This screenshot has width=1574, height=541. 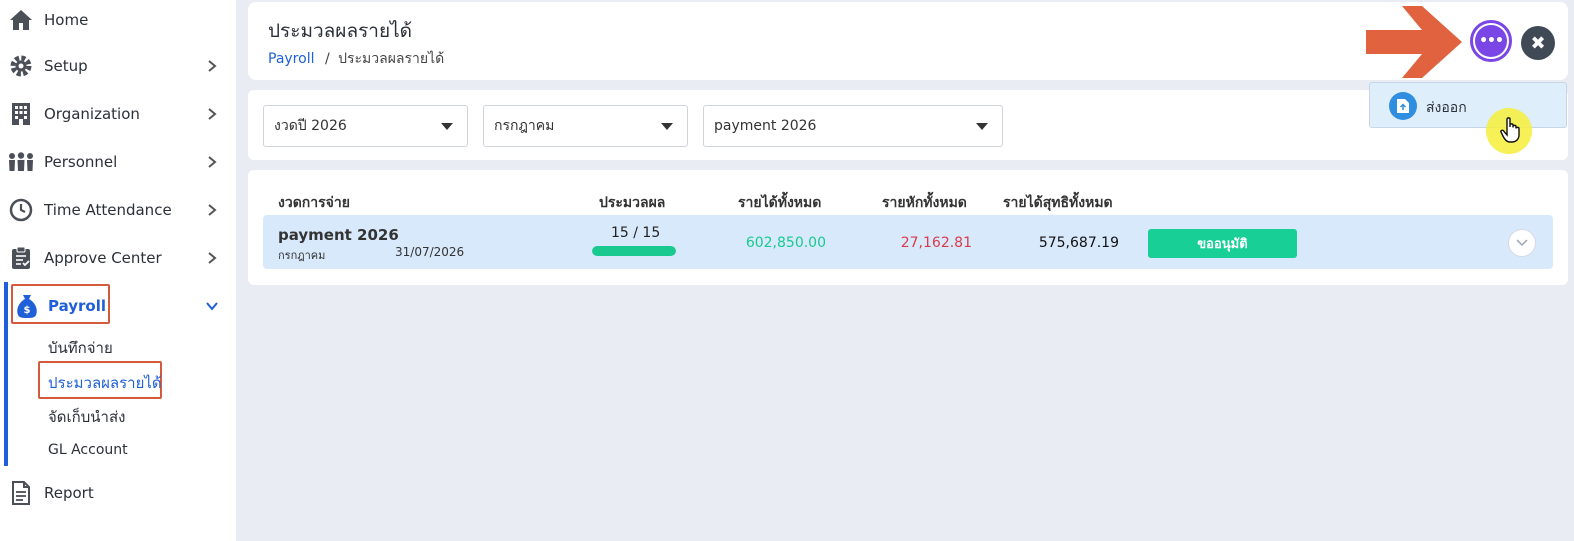 I want to click on column-header-total-deduction: รายหักทั้งหมด, so click(x=924, y=203).